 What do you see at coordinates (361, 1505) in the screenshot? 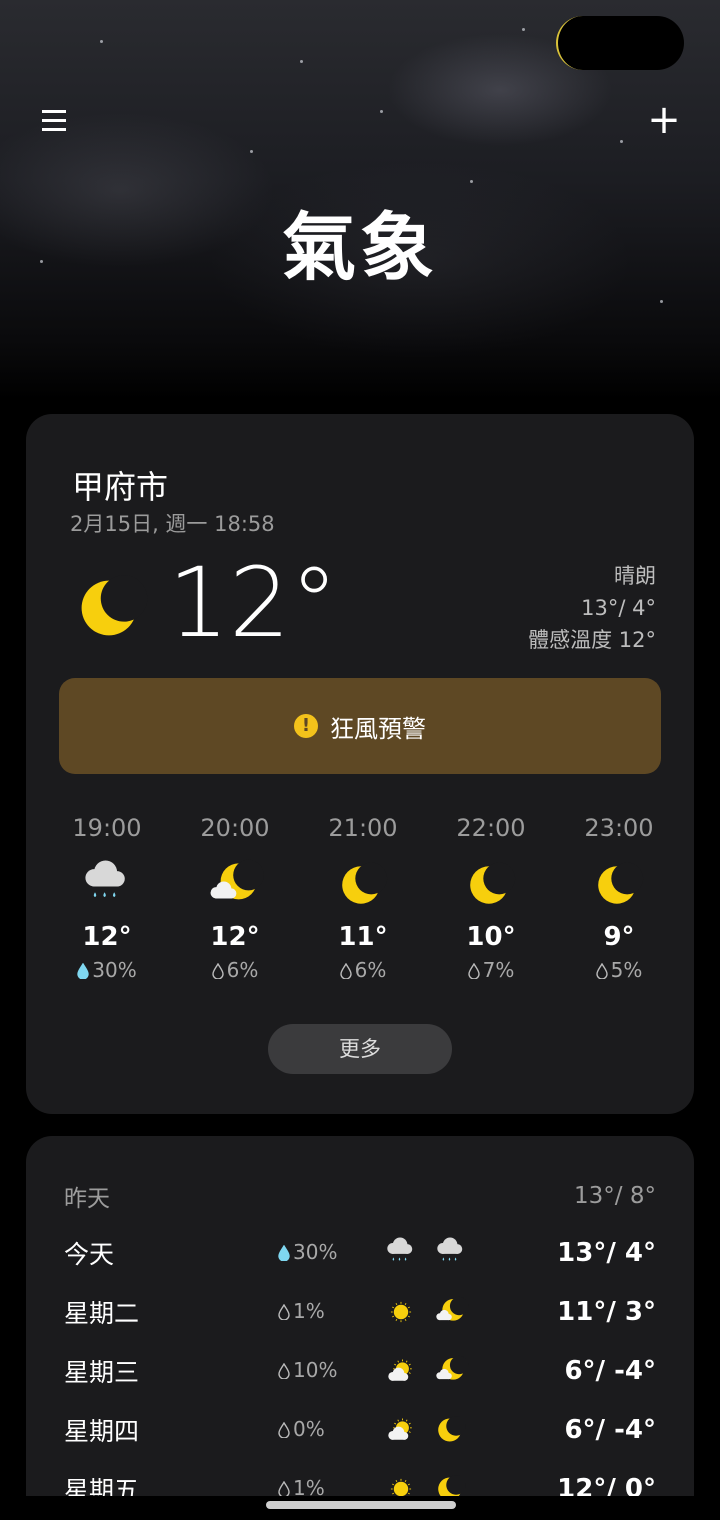
I see `home-indicator` at bounding box center [361, 1505].